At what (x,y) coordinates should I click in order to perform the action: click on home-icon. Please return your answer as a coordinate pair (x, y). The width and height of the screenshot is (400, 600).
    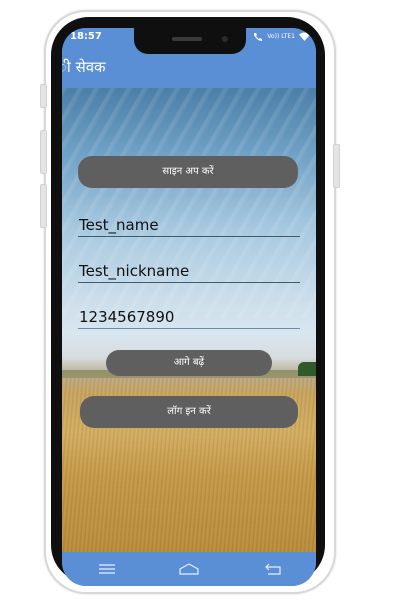
    Looking at the image, I should click on (189, 569).